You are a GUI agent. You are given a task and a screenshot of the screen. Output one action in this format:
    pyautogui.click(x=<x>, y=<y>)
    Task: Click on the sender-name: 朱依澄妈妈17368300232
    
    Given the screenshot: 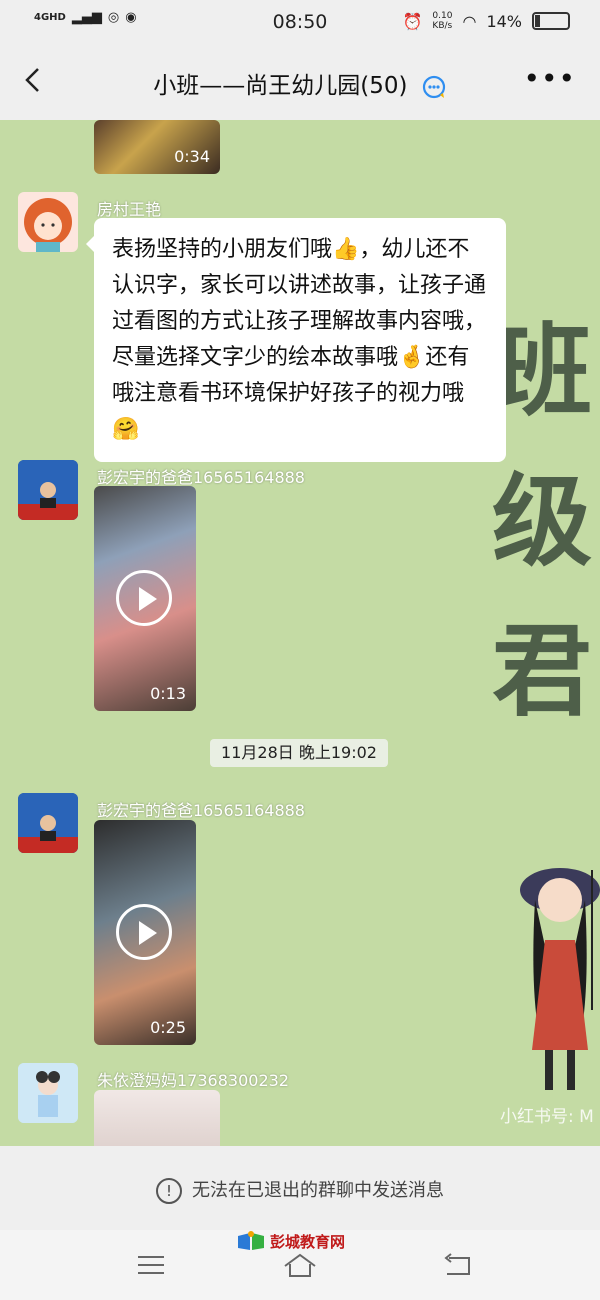 What is the action you would take?
    pyautogui.click(x=193, y=1080)
    